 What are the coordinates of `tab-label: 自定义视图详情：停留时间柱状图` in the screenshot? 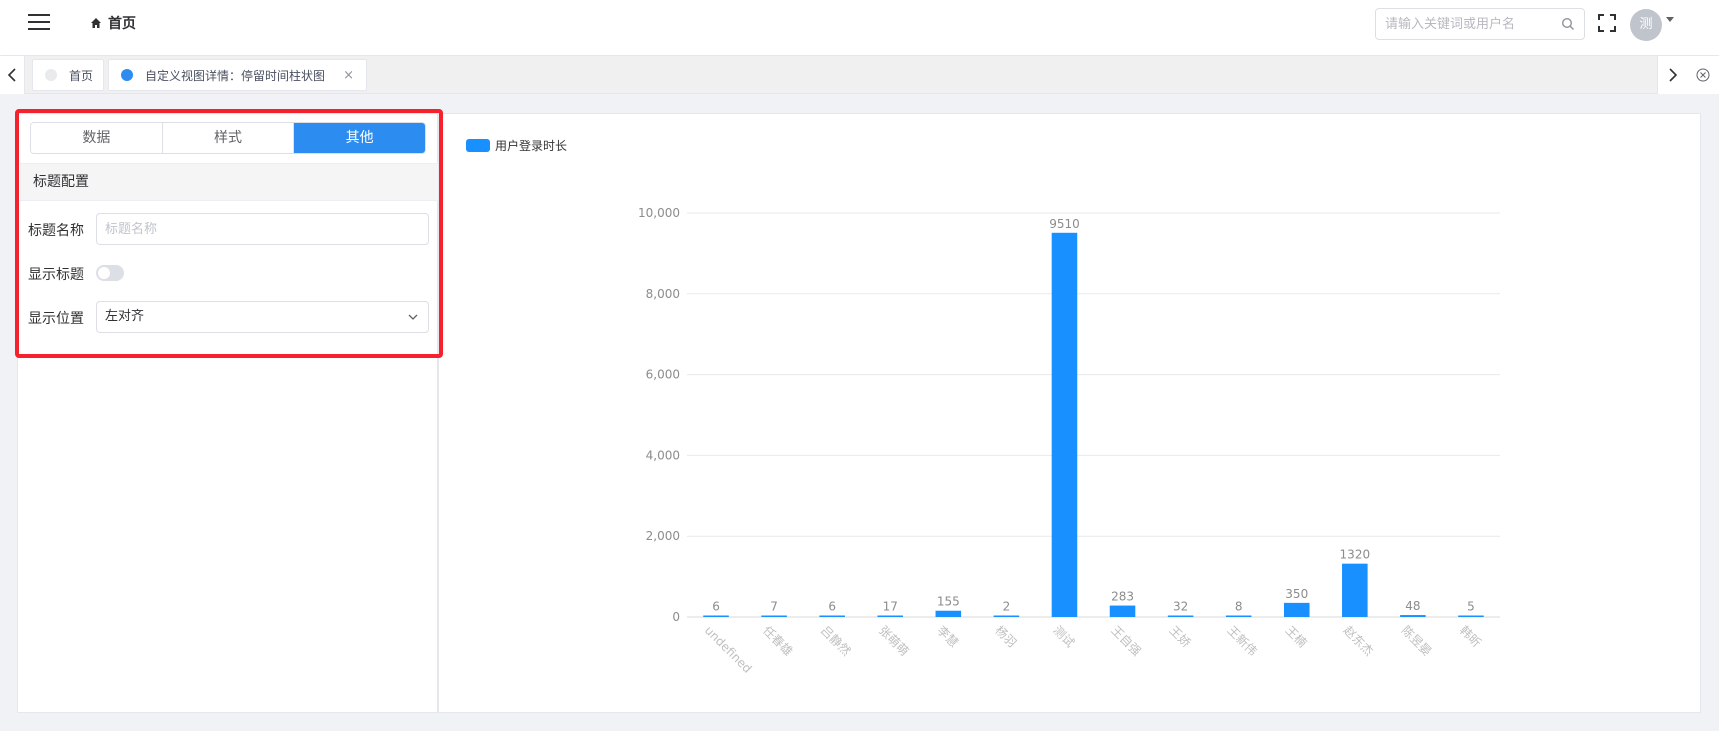 It's located at (235, 75).